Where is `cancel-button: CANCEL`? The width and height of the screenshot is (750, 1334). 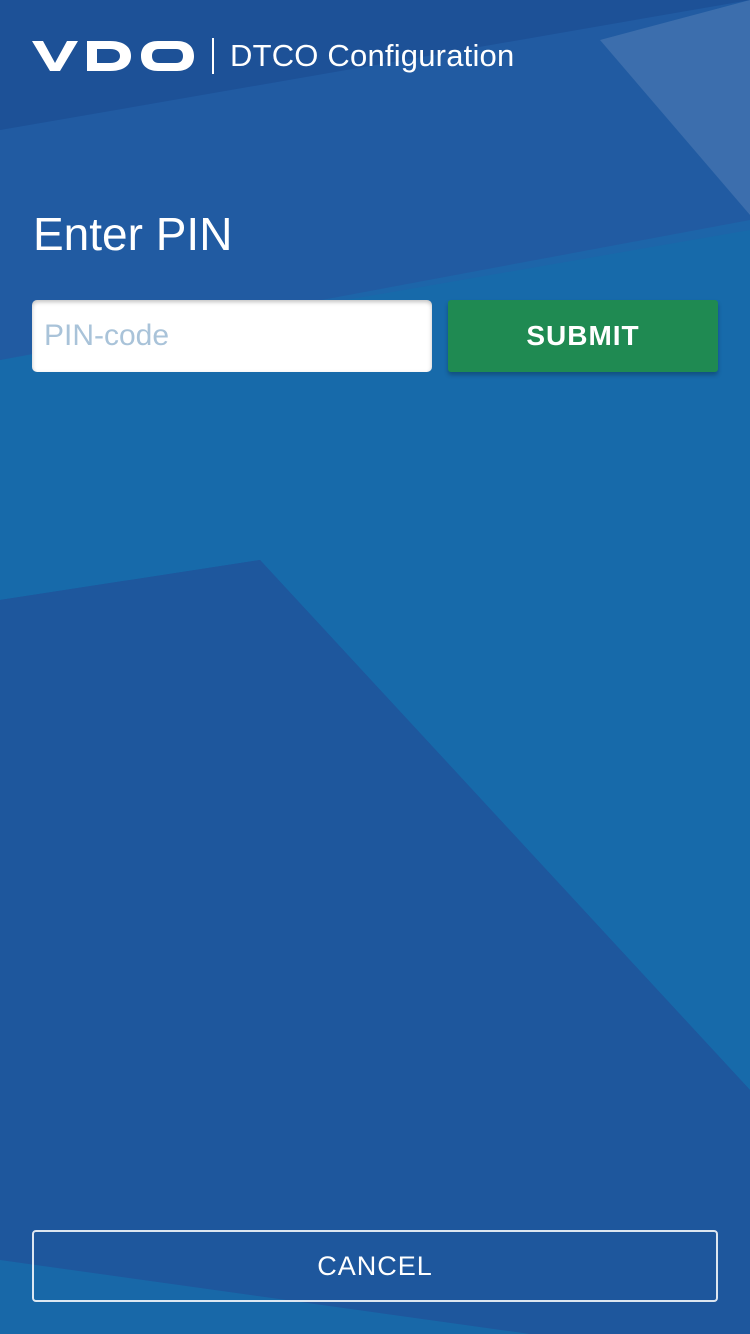 cancel-button: CANCEL is located at coordinates (375, 1266).